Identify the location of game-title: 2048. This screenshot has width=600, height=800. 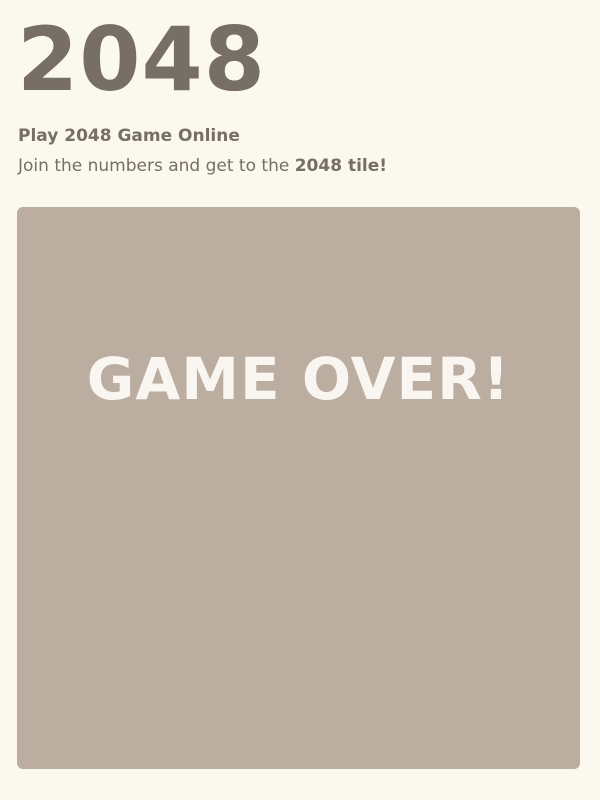
(141, 59).